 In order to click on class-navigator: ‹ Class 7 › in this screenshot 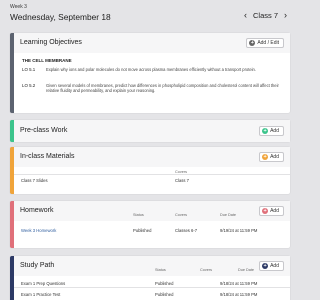, I will do `click(265, 15)`.